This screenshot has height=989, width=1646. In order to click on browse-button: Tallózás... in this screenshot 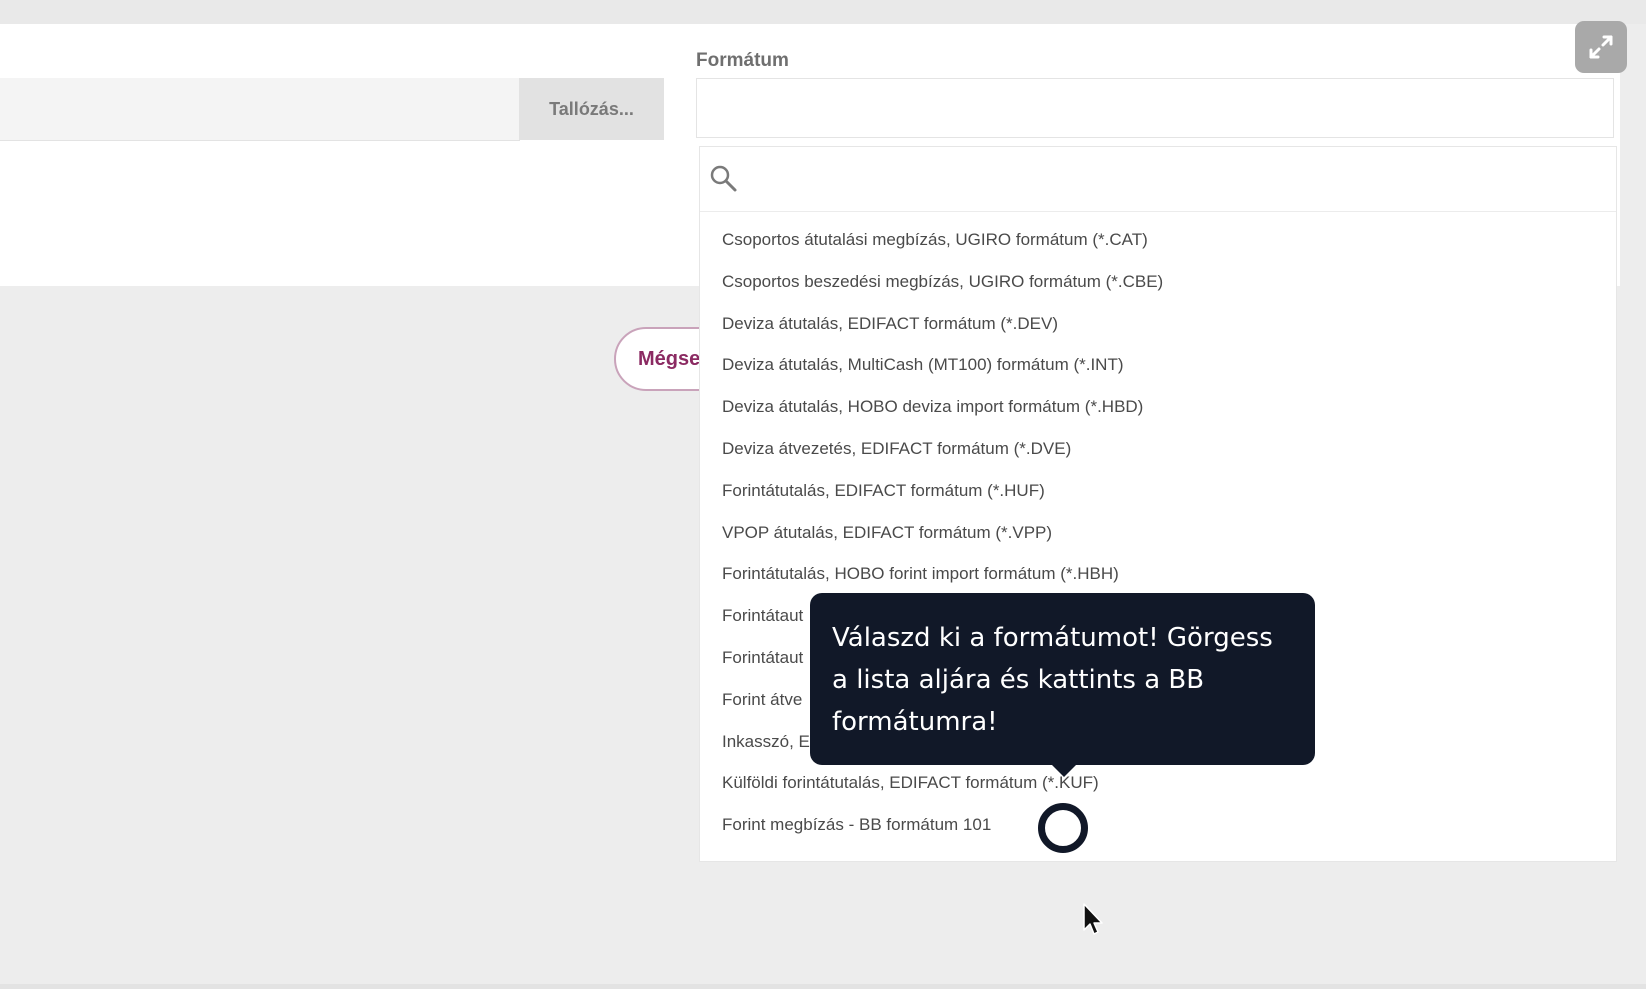, I will do `click(591, 109)`.